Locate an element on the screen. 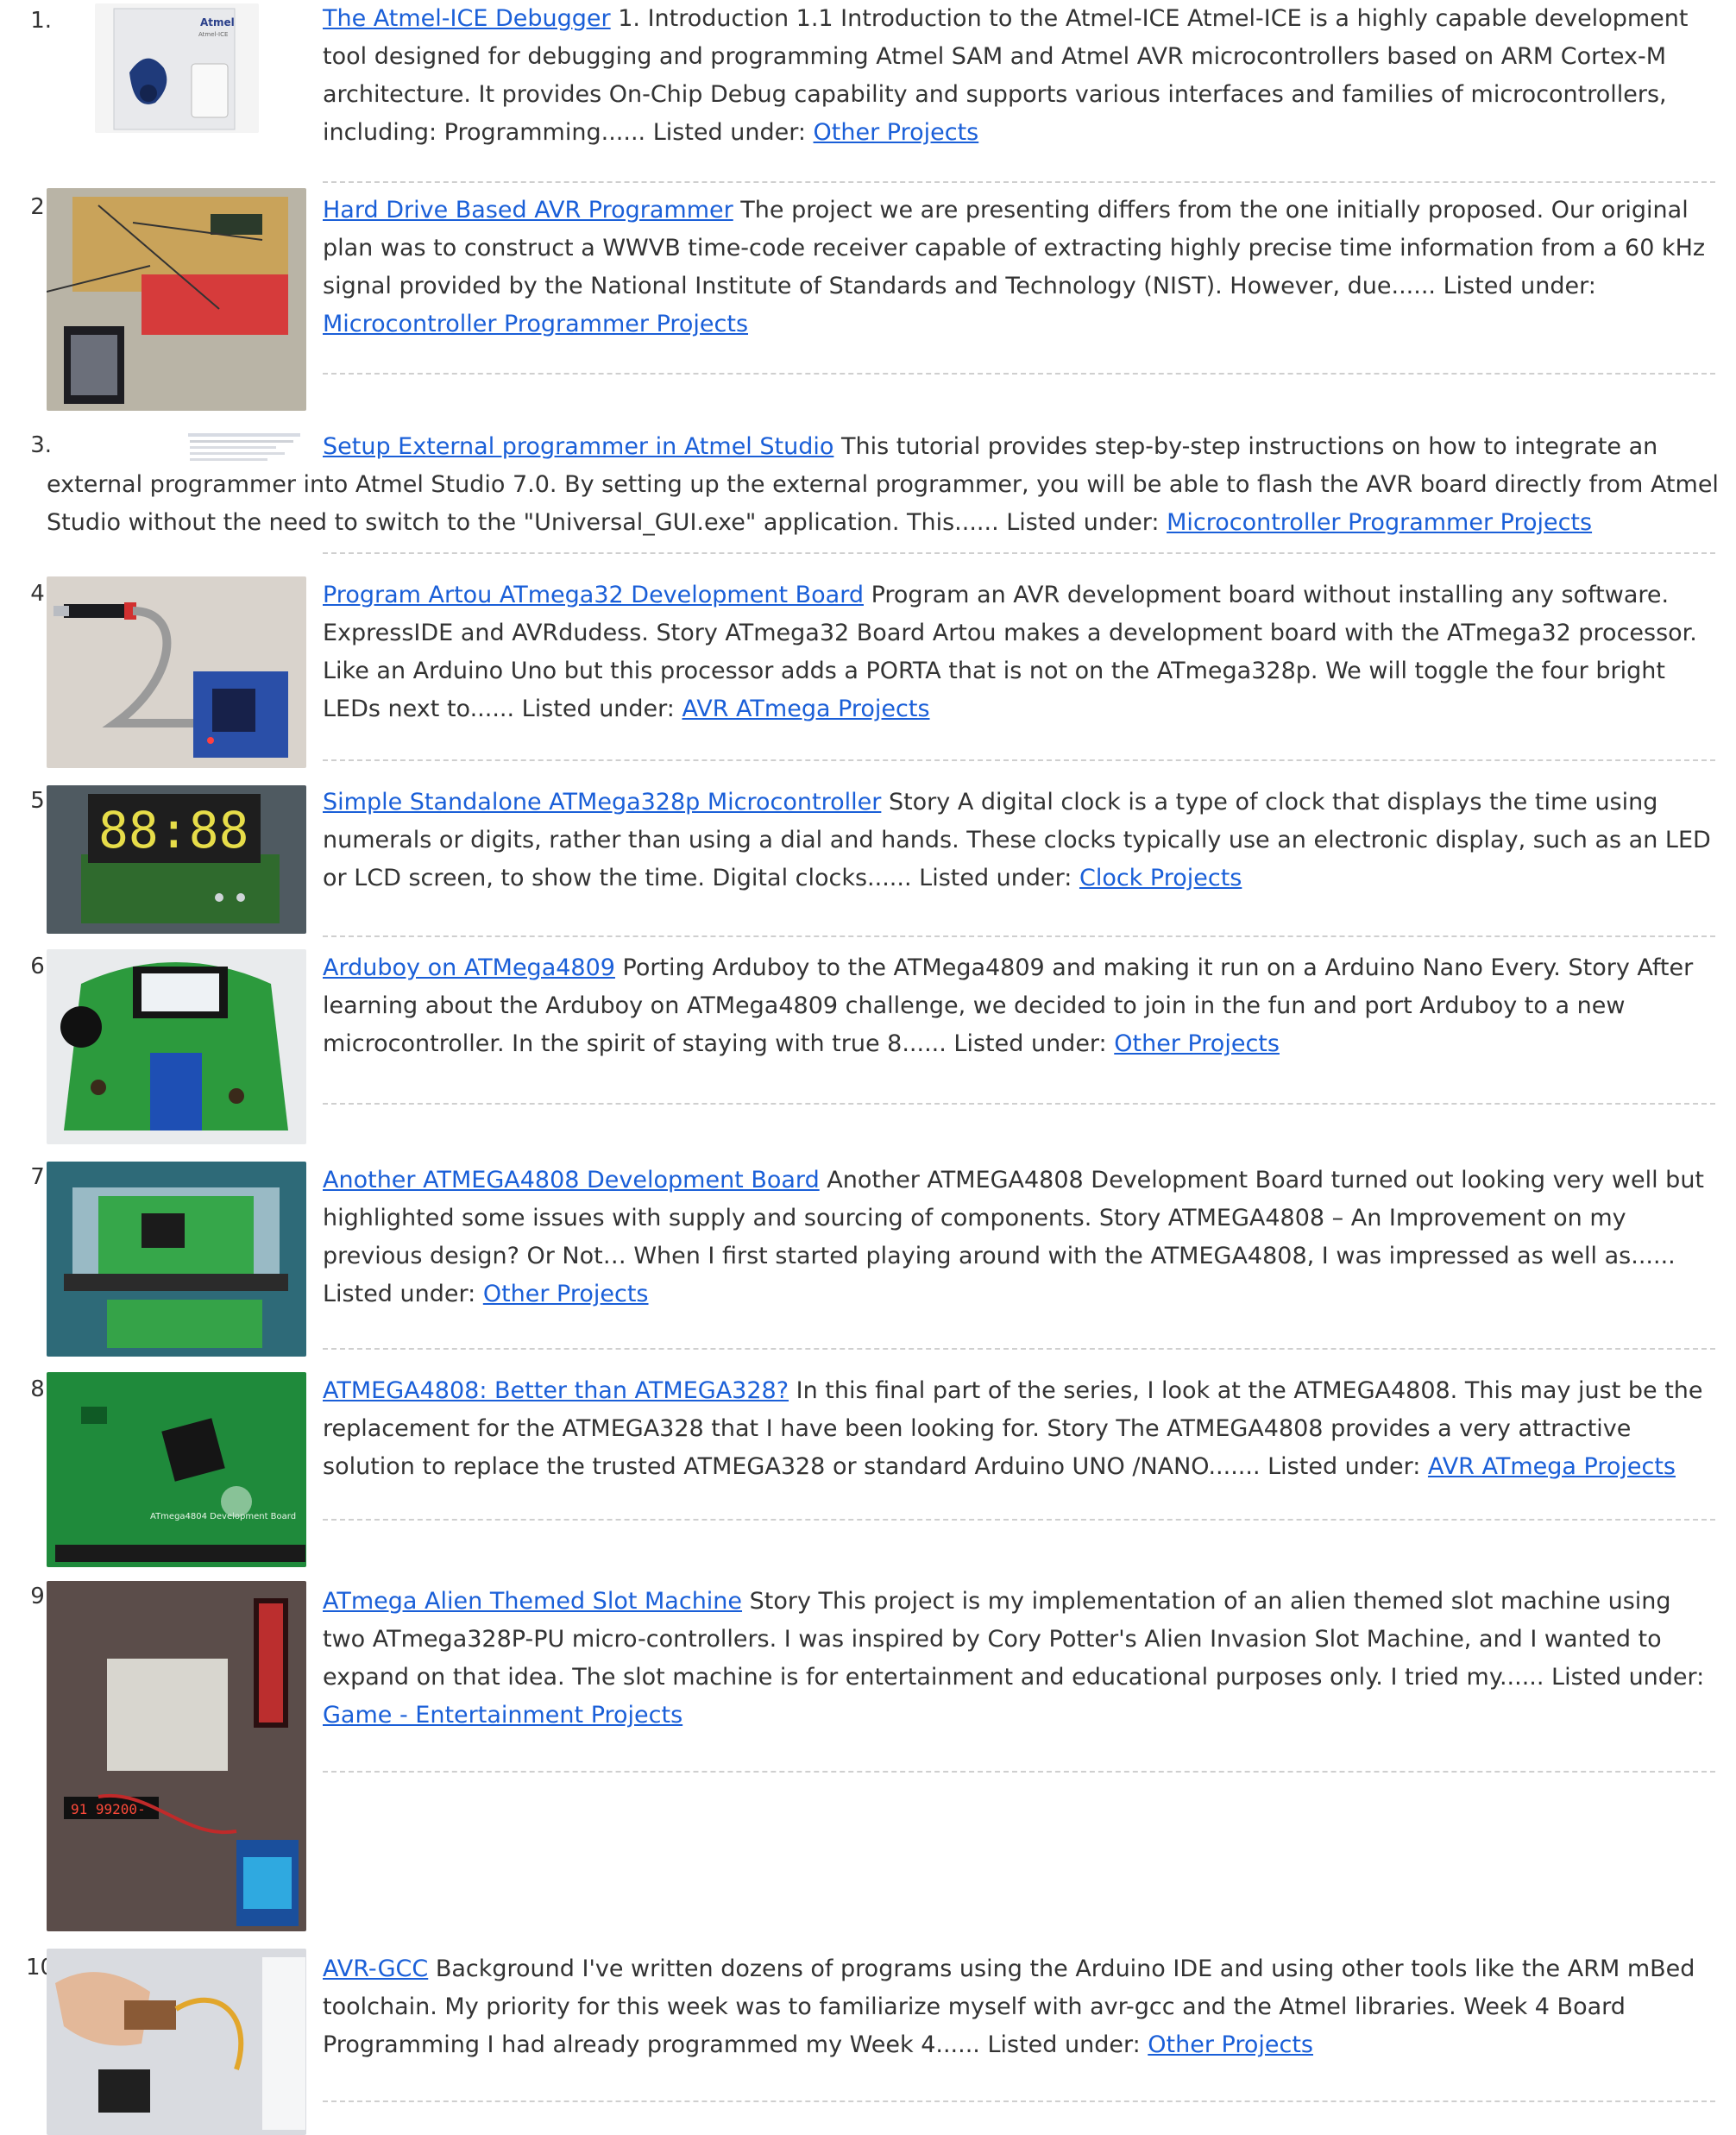 This screenshot has height=2135, width=1736. item-thumbnail: Atmel Atmel-ICE is located at coordinates (177, 68).